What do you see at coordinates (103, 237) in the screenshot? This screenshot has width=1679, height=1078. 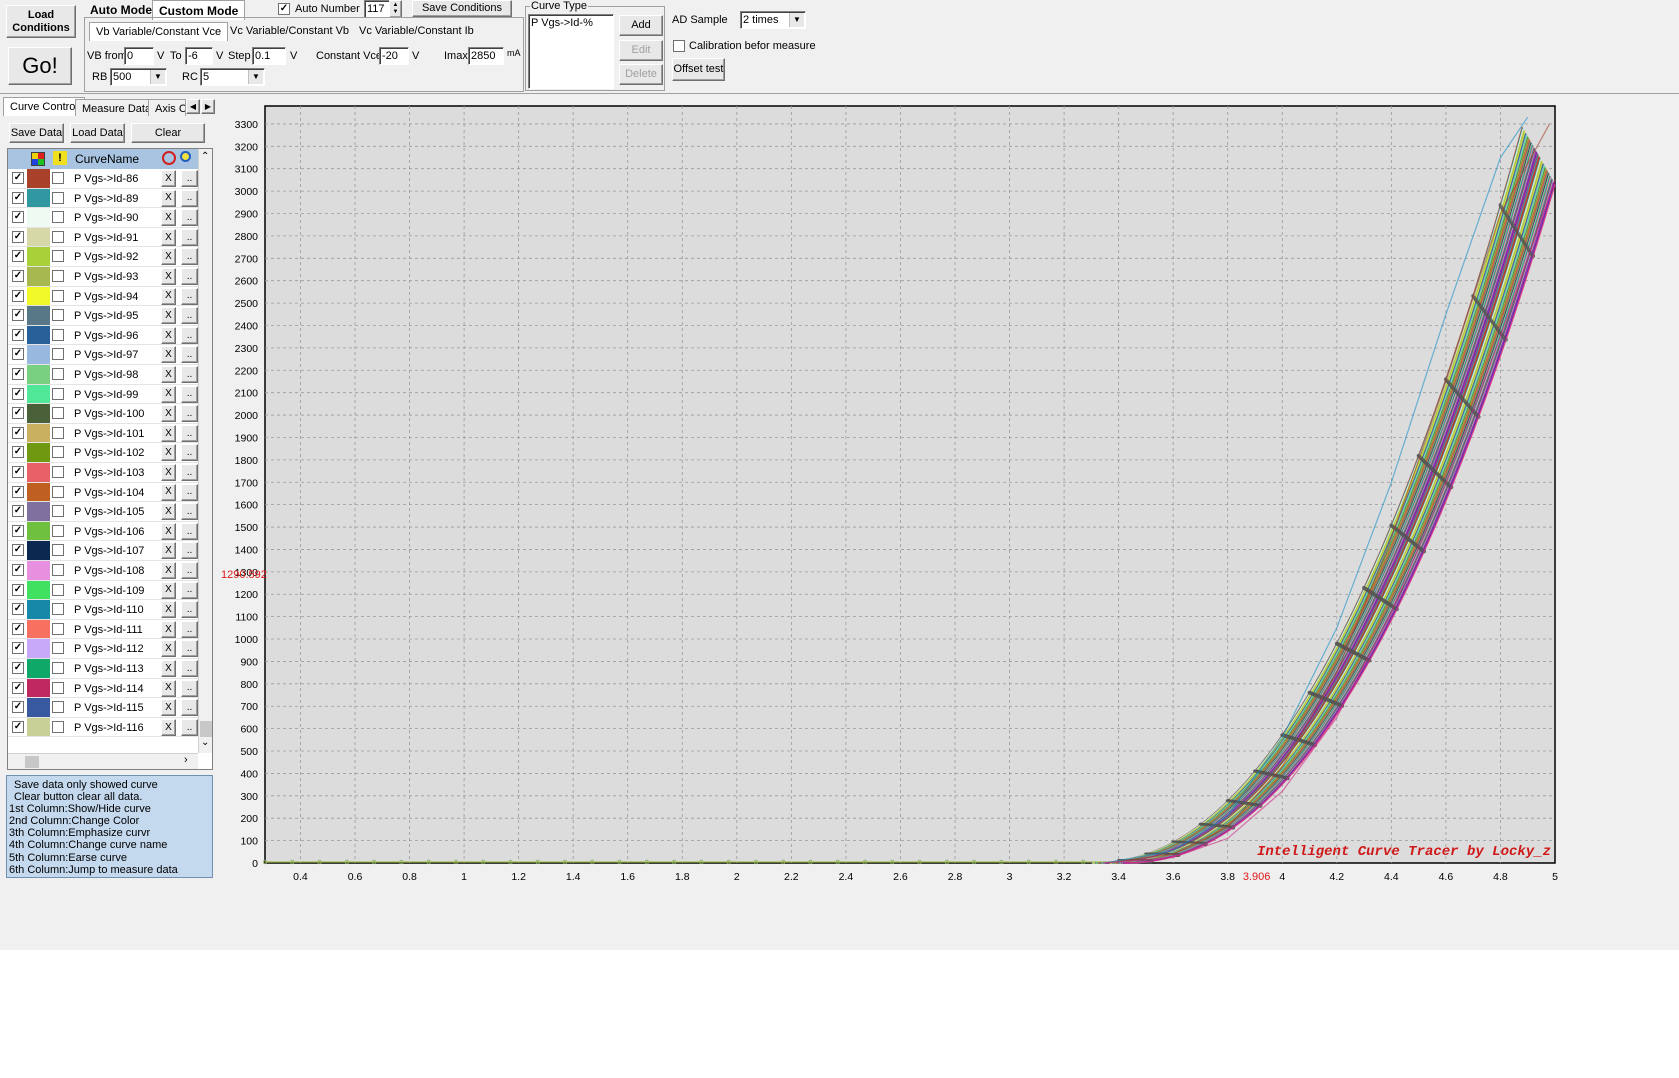 I see `curve-row: ✓ P Vgs->Id-91 X..` at bounding box center [103, 237].